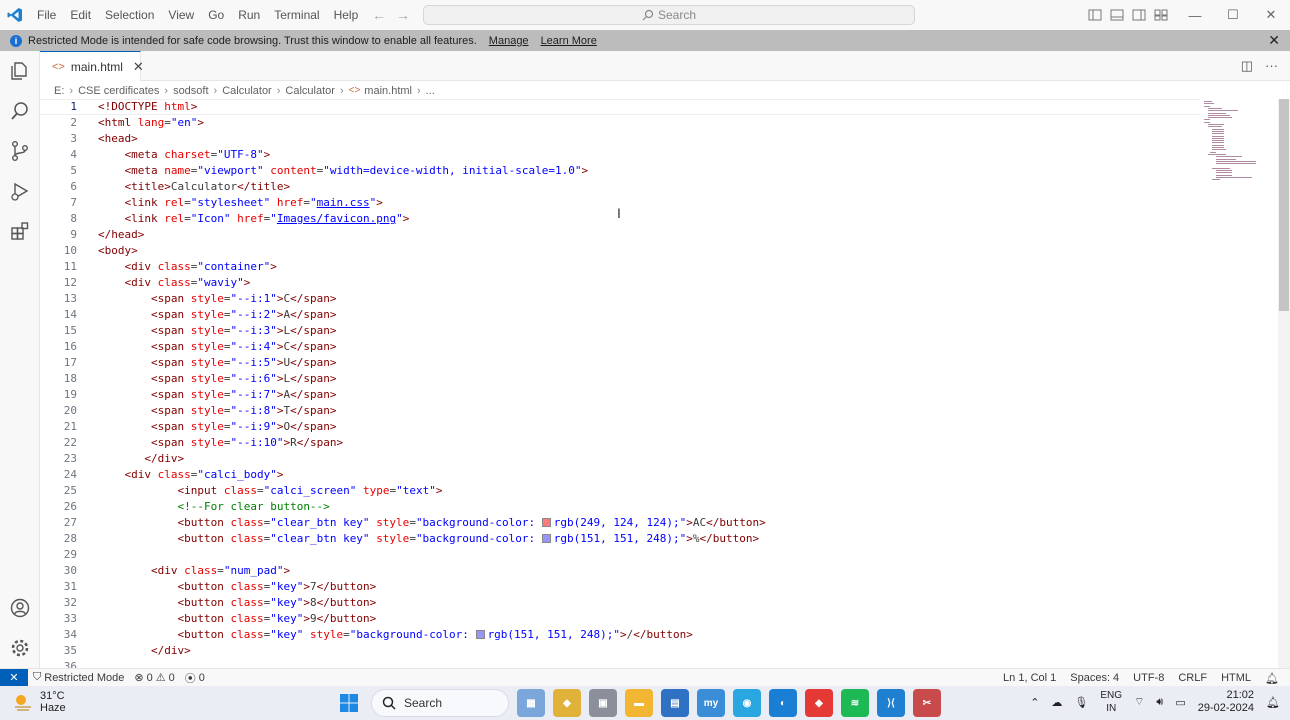 The height and width of the screenshot is (720, 1290). What do you see at coordinates (46, 15) in the screenshot?
I see `menu-file: File` at bounding box center [46, 15].